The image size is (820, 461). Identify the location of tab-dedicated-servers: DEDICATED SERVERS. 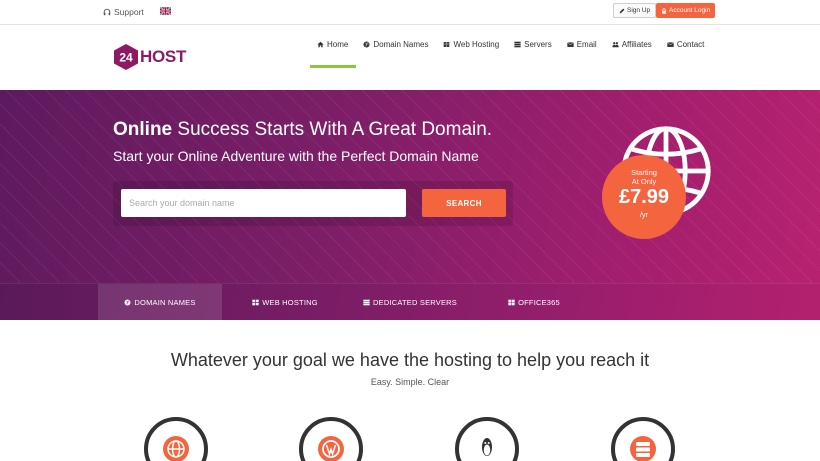
(410, 302).